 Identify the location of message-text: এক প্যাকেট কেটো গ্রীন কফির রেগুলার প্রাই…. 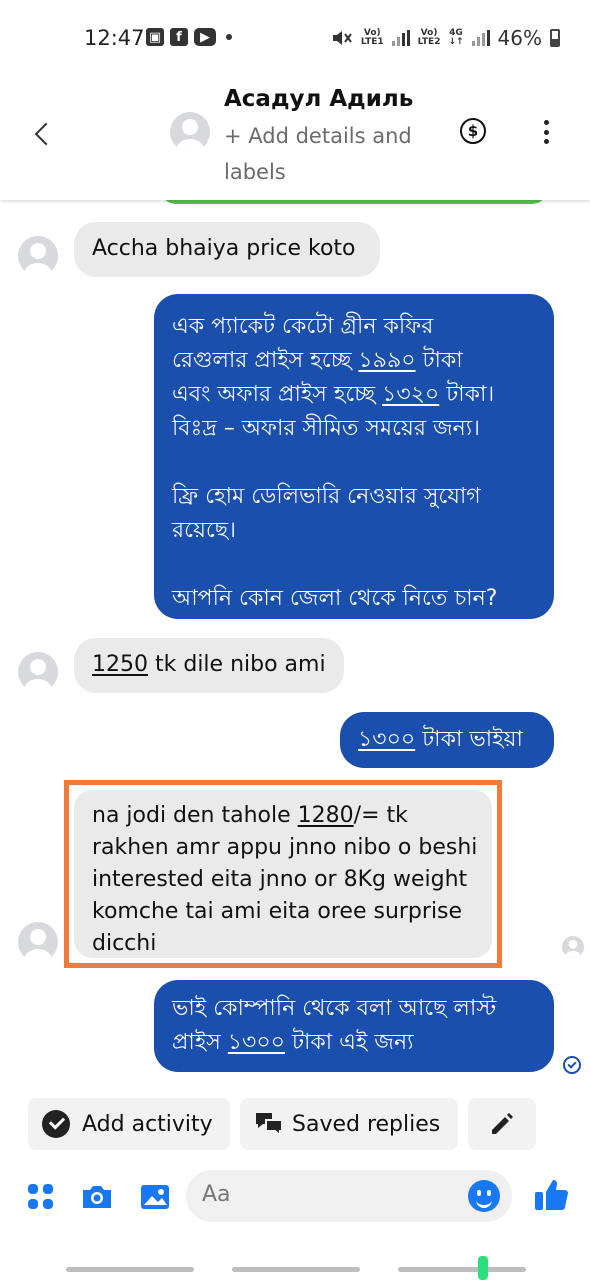
(335, 462).